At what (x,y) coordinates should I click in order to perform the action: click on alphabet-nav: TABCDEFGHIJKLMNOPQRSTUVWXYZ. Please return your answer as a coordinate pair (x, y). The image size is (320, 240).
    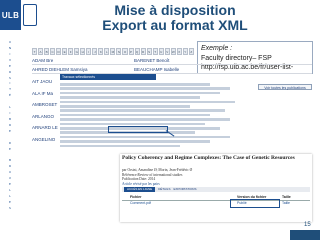
    Looking at the image, I should click on (113, 51).